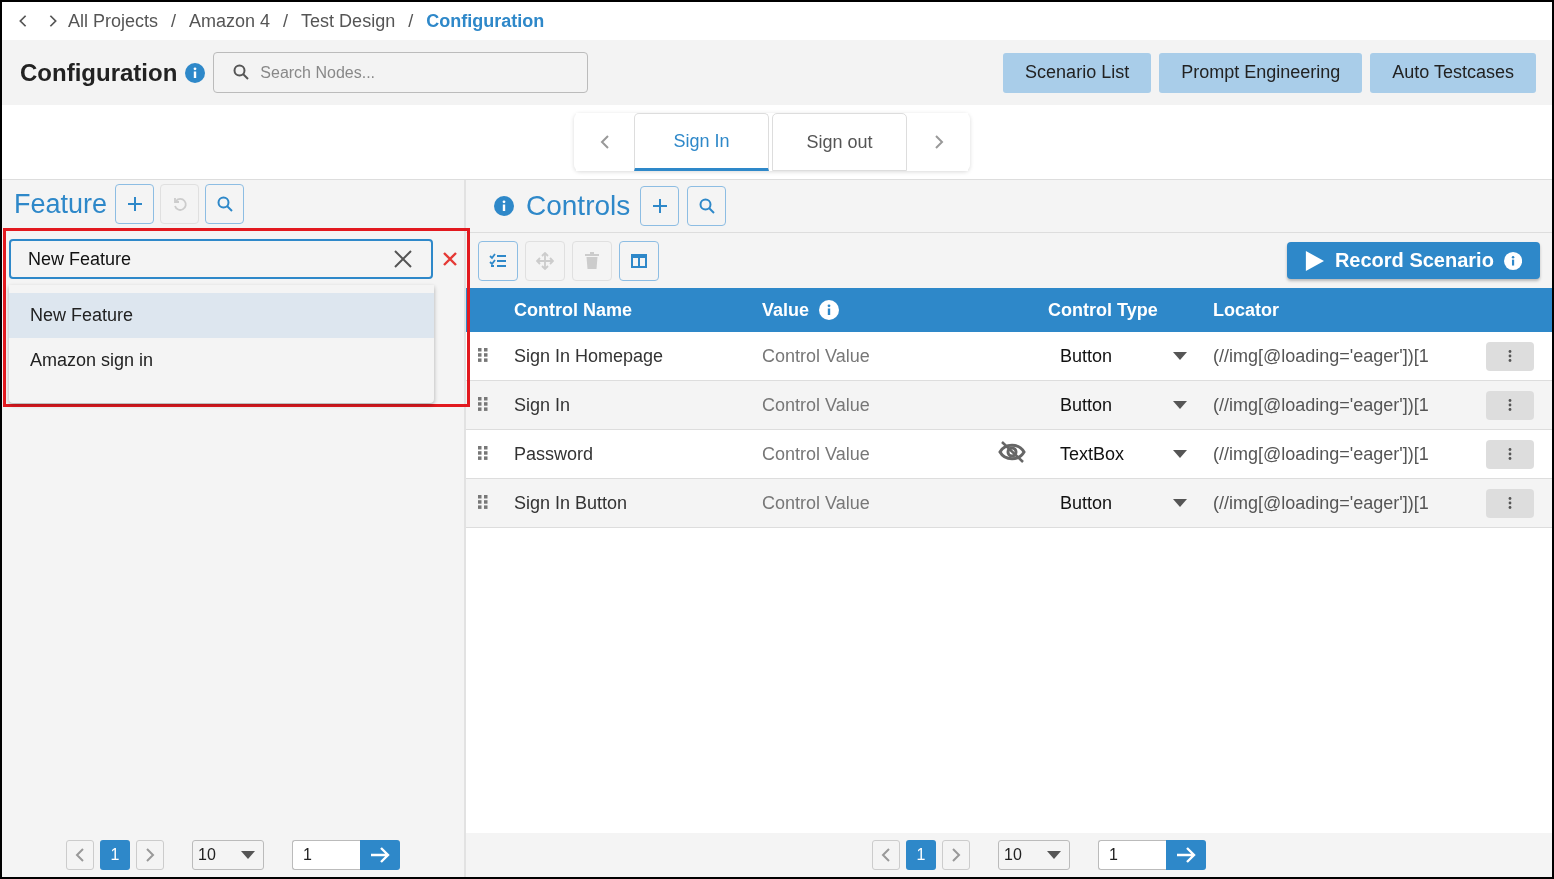  Describe the element at coordinates (221, 360) in the screenshot. I see `dropdown-option: Amazon sign in` at that location.